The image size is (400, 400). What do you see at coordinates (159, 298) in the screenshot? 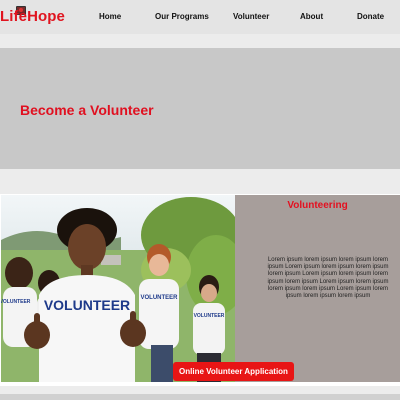
I see `volunteer-shirt-text-2: VOLUNTEER` at bounding box center [159, 298].